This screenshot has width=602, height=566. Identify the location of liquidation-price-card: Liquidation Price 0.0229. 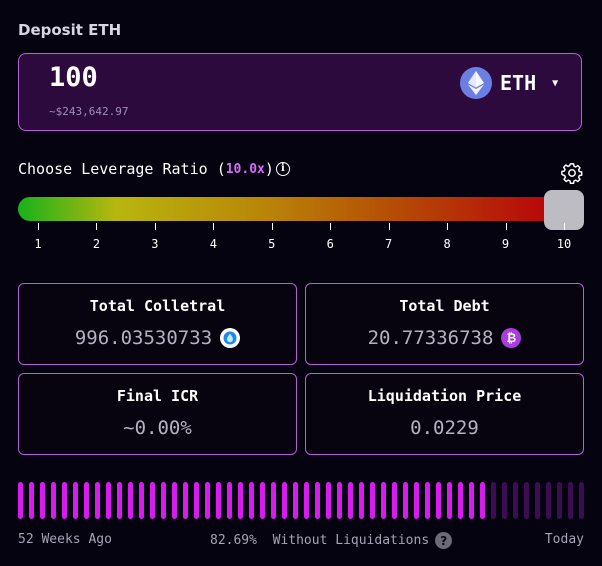
(444, 414).